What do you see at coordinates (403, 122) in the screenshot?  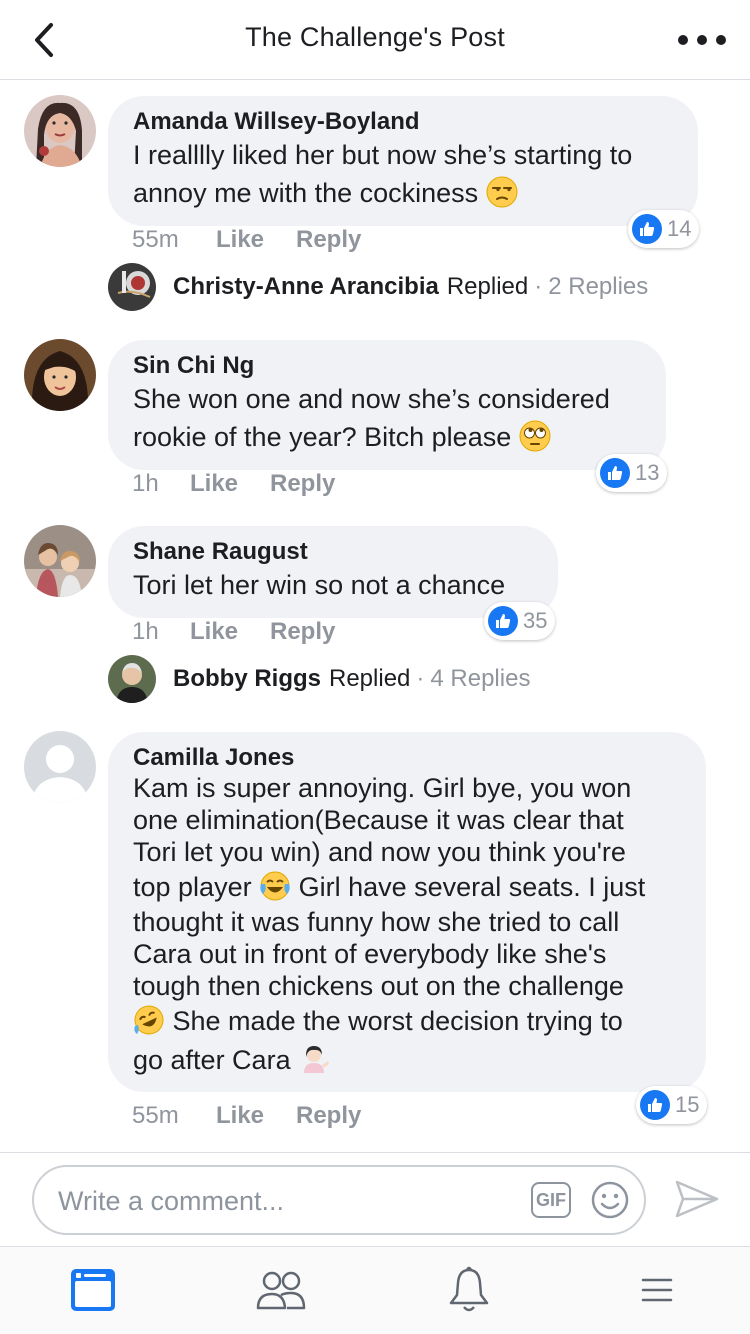 I see `comment-author: Amanda Willsey-Boyland` at bounding box center [403, 122].